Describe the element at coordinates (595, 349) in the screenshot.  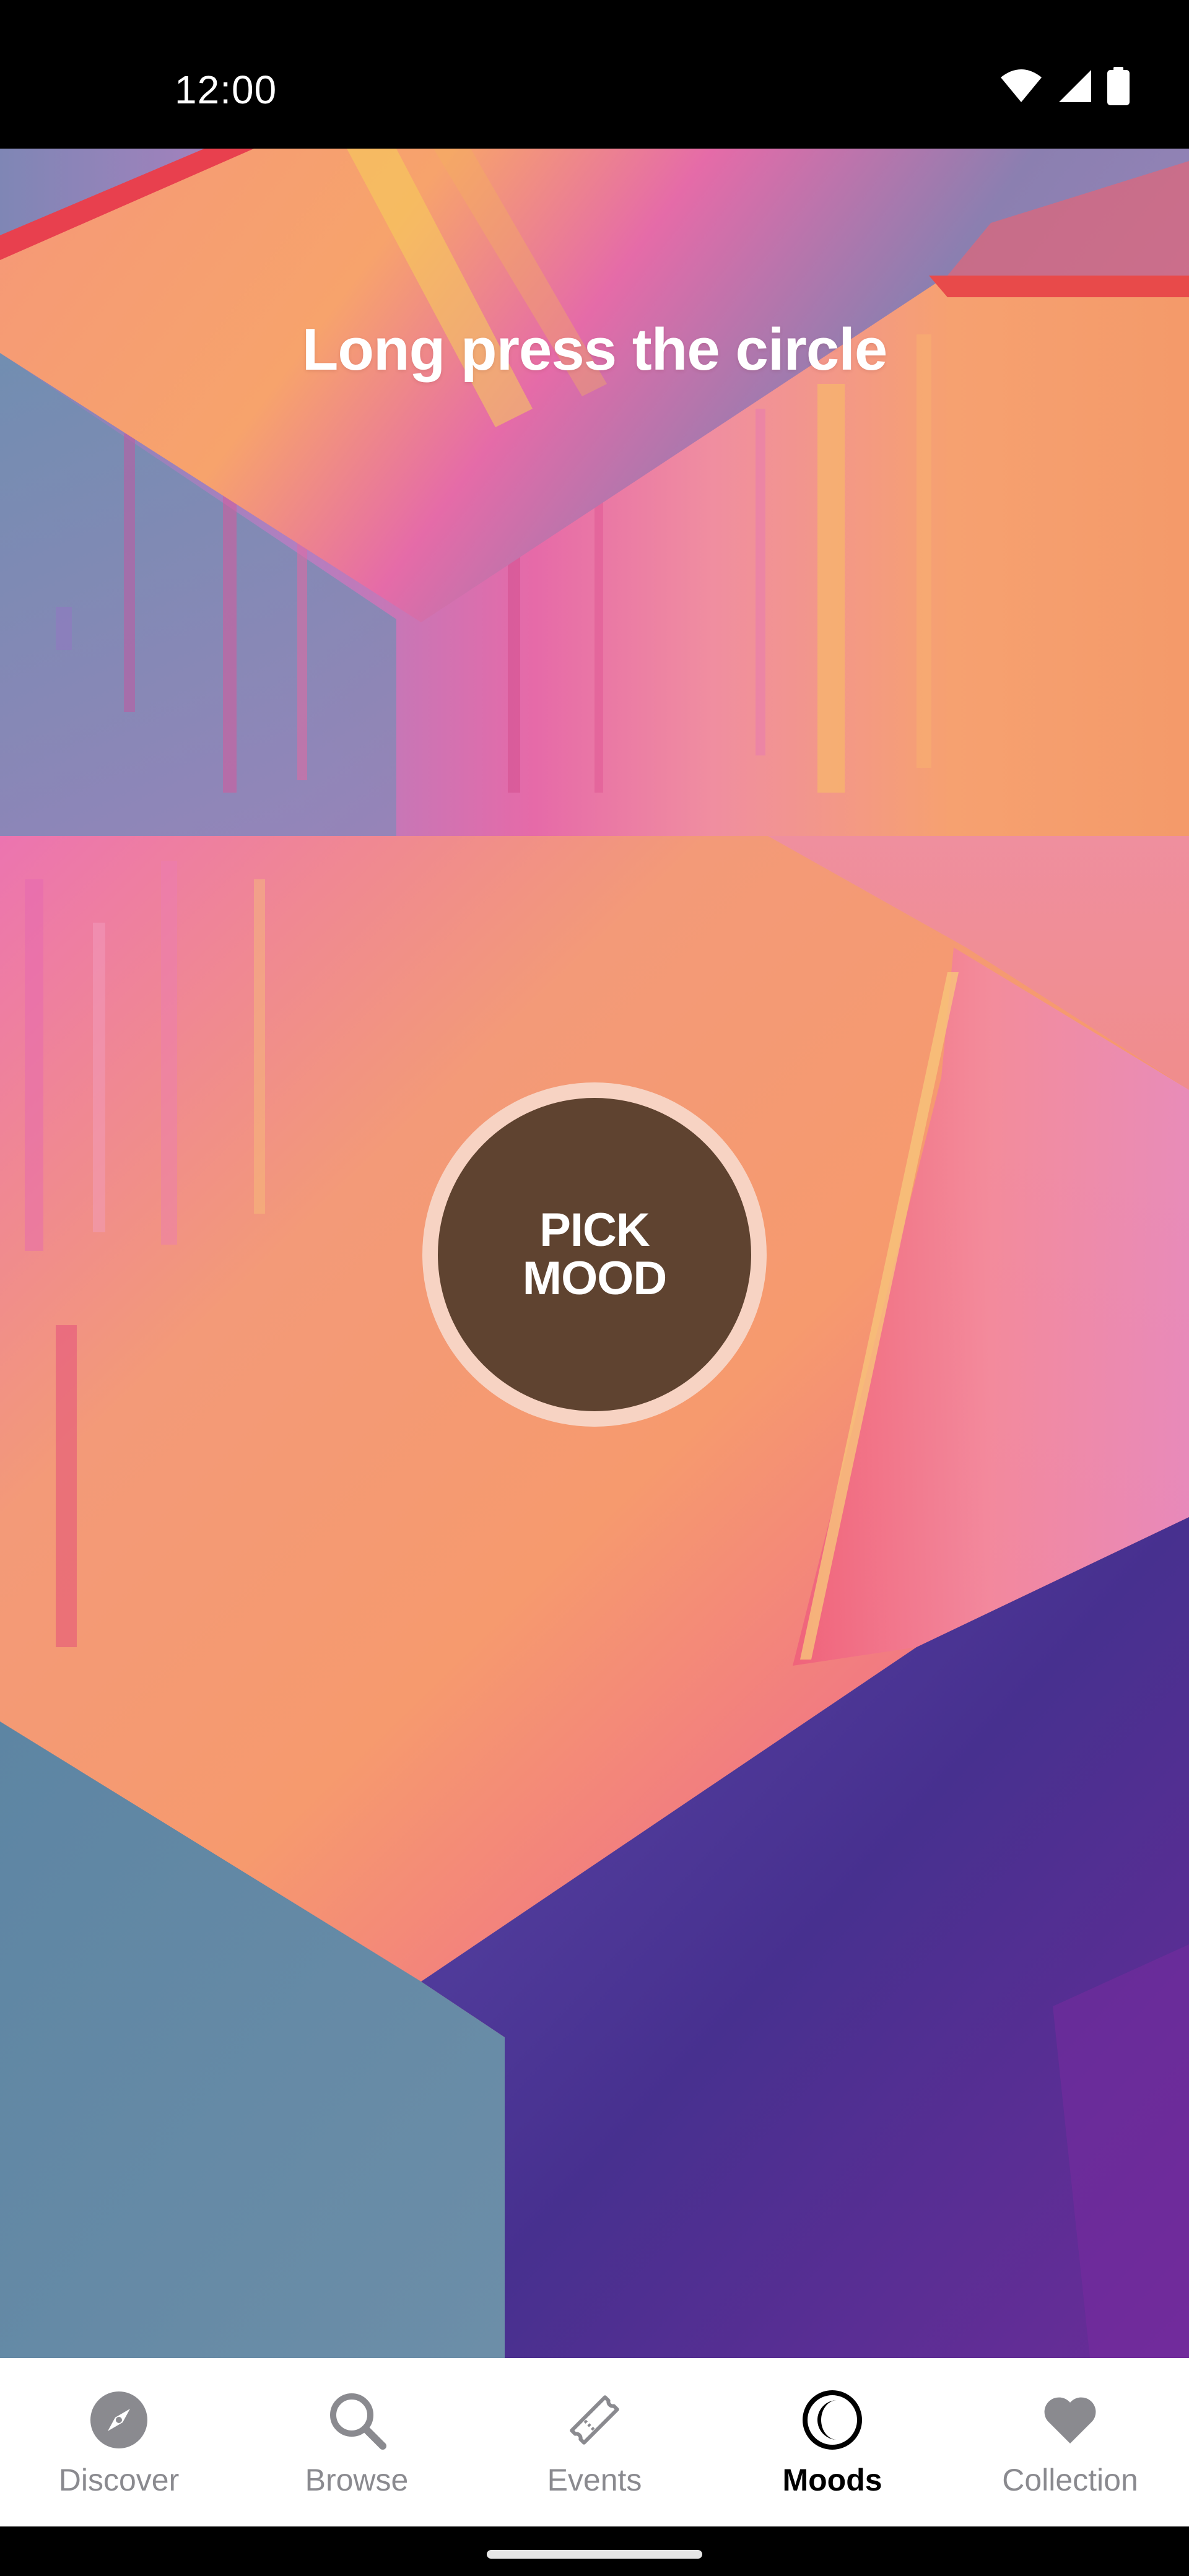
I see `instruction-heading: Long press the circle` at that location.